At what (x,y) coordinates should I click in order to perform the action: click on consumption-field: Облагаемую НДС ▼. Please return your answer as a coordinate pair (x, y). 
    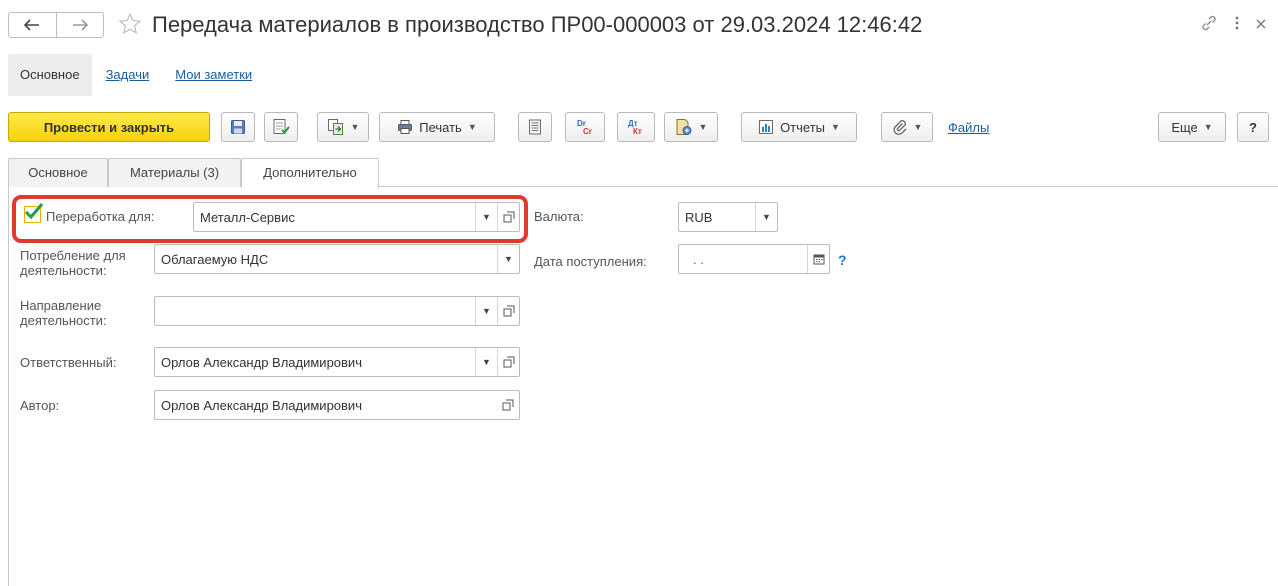
    Looking at the image, I should click on (337, 259).